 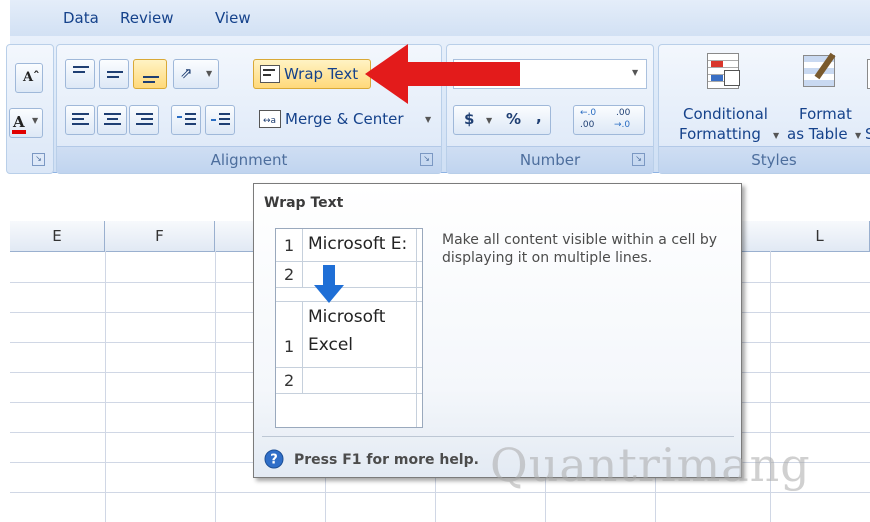 What do you see at coordinates (196, 74) in the screenshot?
I see `orientation-button: ⇗ ▼` at bounding box center [196, 74].